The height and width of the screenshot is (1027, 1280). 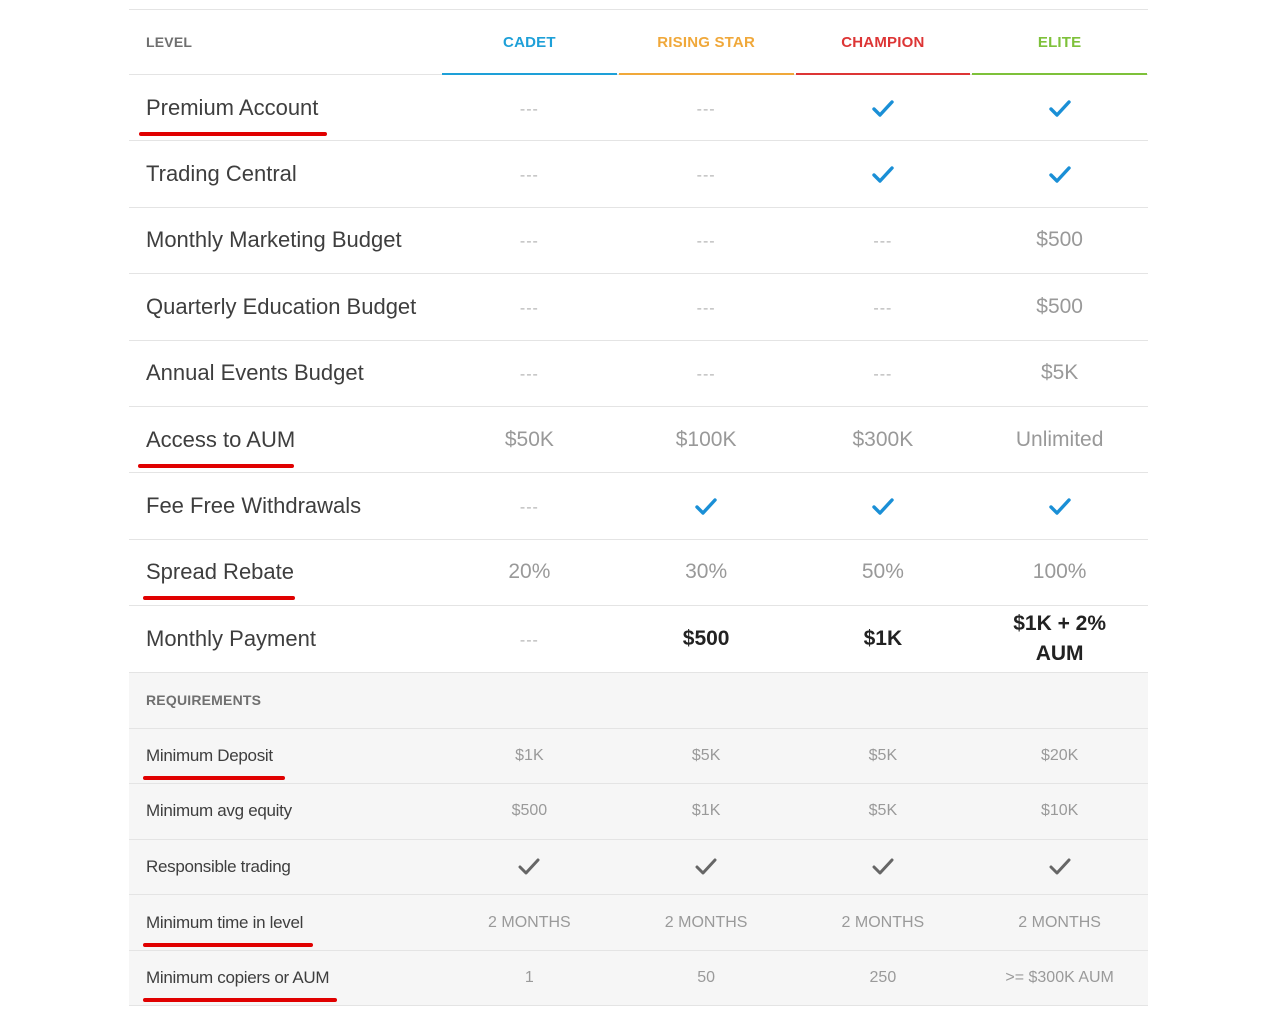 What do you see at coordinates (638, 756) in the screenshot?
I see `requirement-row-minimum-deposit: Minimum Deposit $1K $5K $5K $20K` at bounding box center [638, 756].